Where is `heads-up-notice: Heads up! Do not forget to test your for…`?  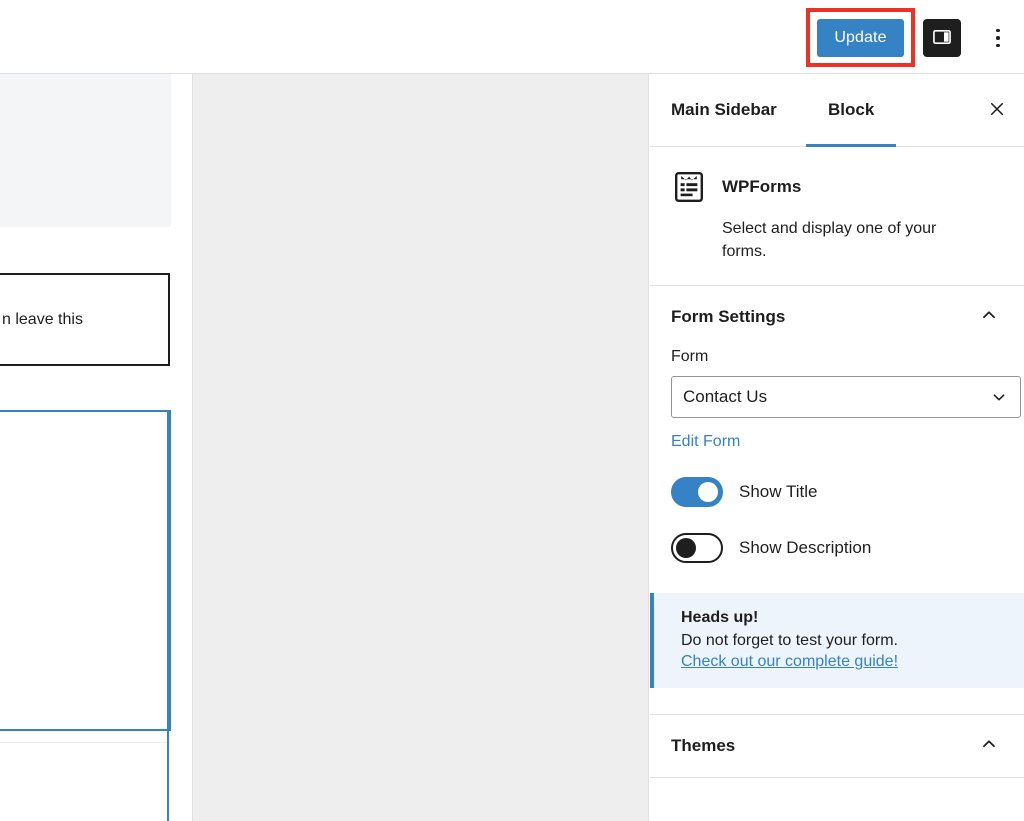
heads-up-notice: Heads up! Do not forget to test your for… is located at coordinates (837, 641).